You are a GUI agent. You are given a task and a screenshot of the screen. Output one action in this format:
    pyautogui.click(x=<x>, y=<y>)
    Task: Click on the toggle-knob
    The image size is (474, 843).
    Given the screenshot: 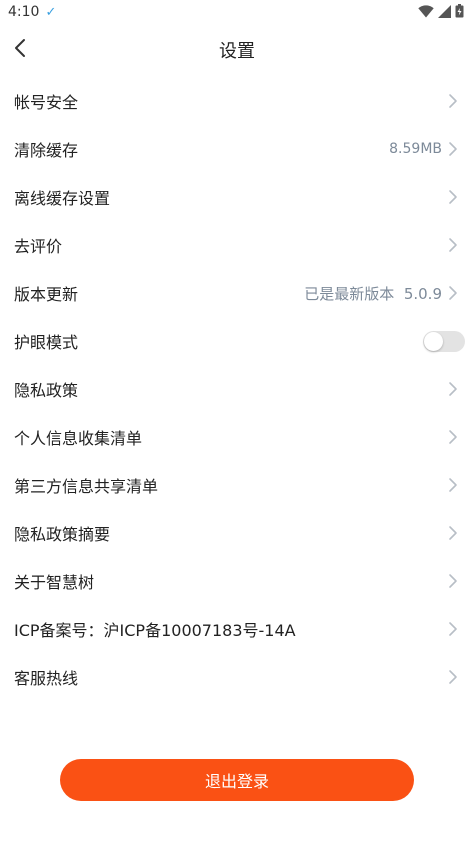 What is the action you would take?
    pyautogui.click(x=433, y=341)
    